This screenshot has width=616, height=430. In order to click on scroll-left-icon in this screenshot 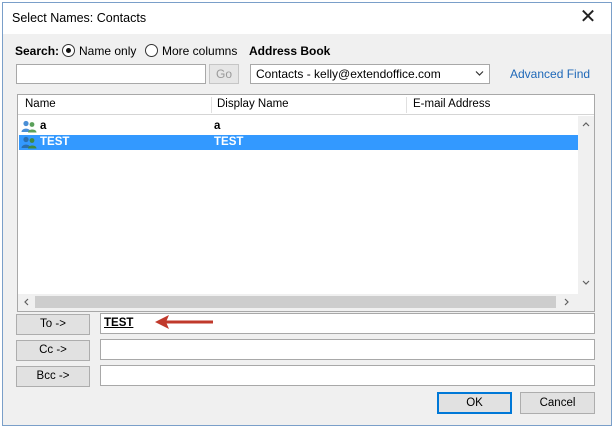, I will do `click(26, 302)`.